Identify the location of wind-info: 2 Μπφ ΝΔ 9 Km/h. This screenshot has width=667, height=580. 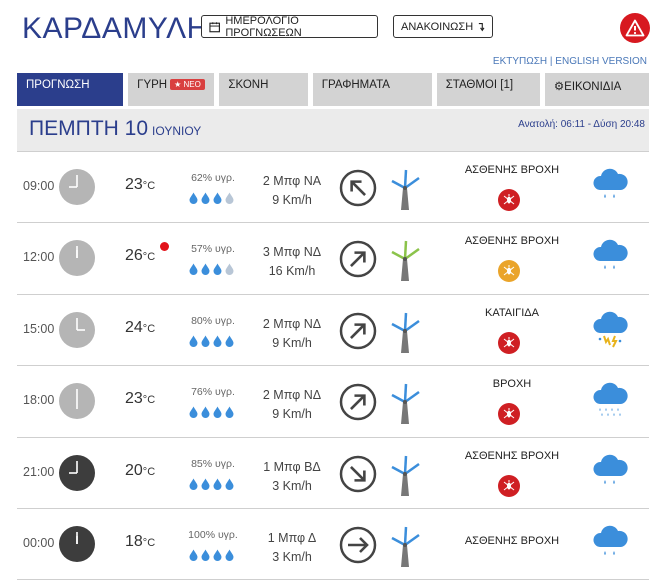
(292, 405).